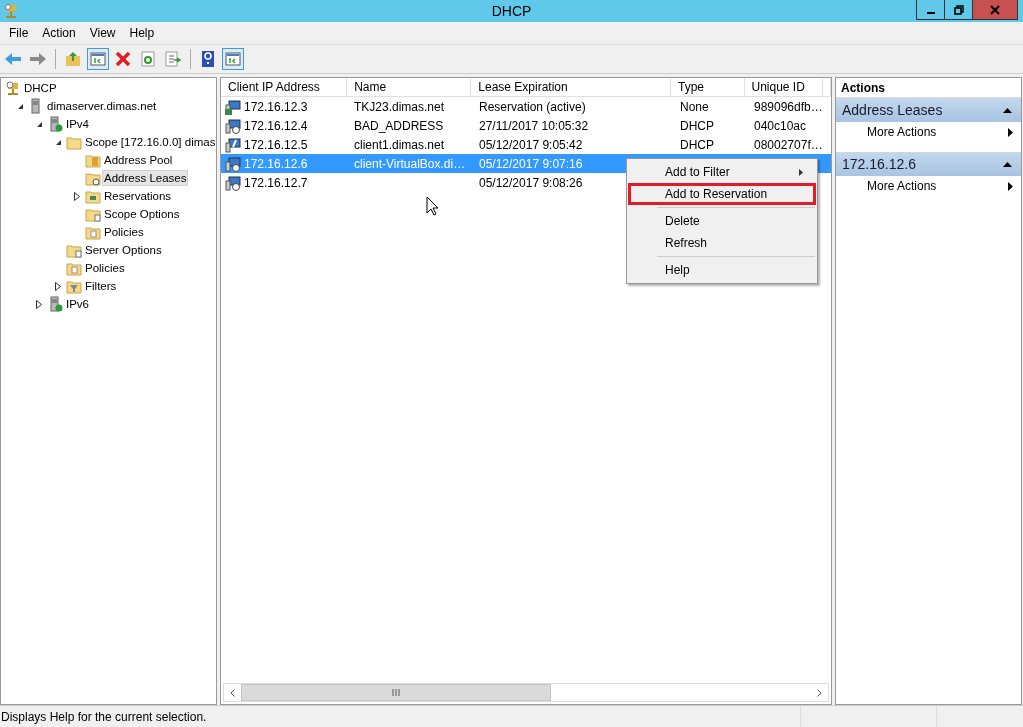 The image size is (1023, 727). Describe the element at coordinates (138, 160) in the screenshot. I see `tree-item: Address Pool` at that location.